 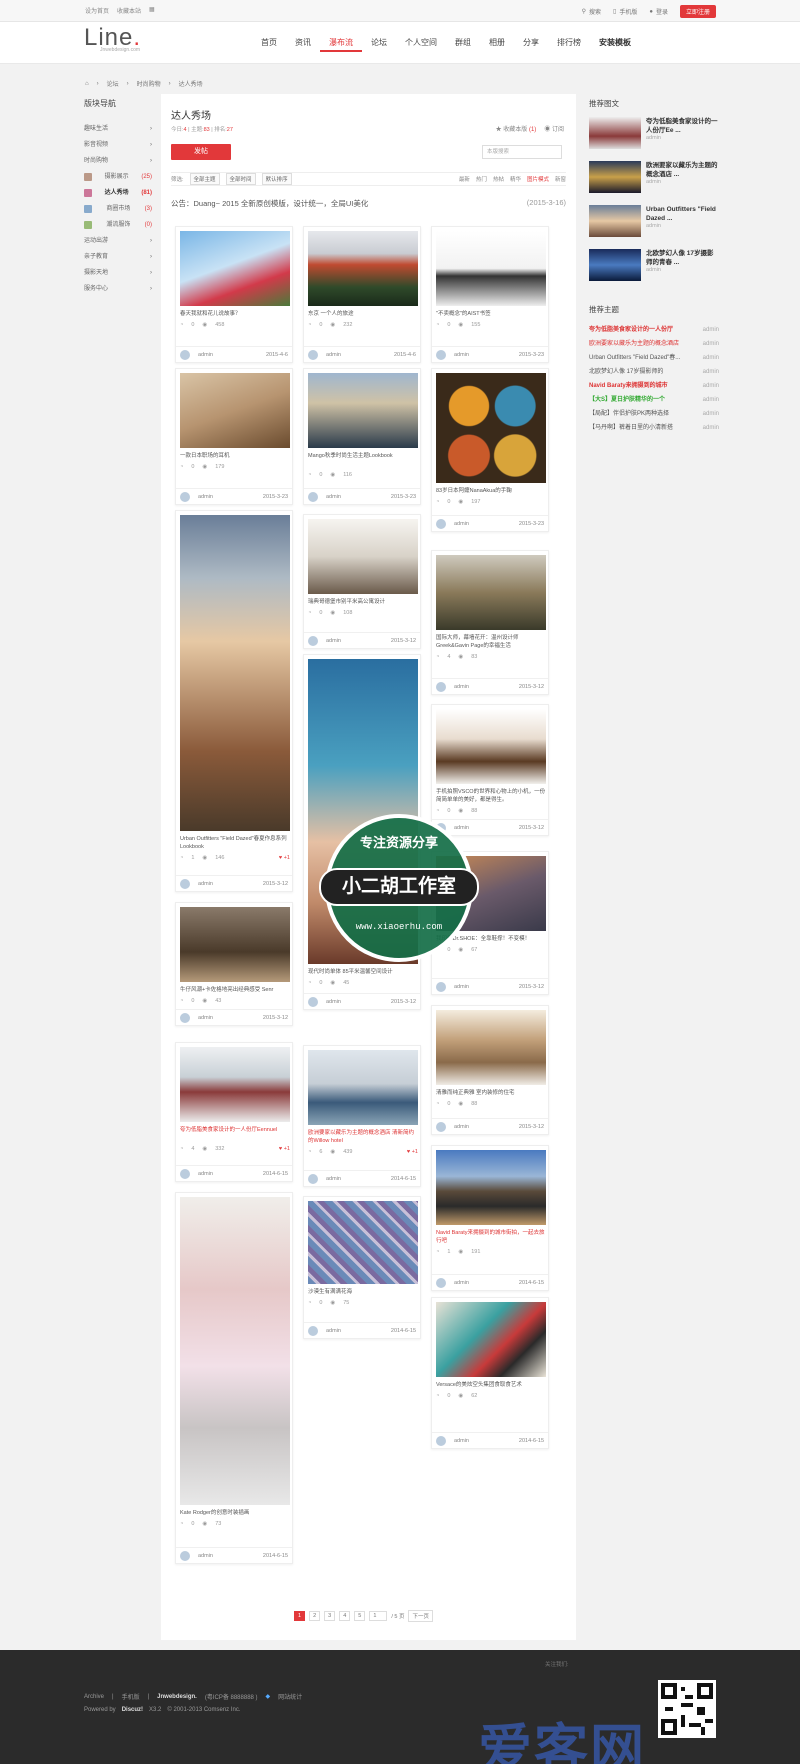 I want to click on recommended-pic-item: 北欧梦幻人像 17岁摄影师的青春 ... admin, so click(x=654, y=267).